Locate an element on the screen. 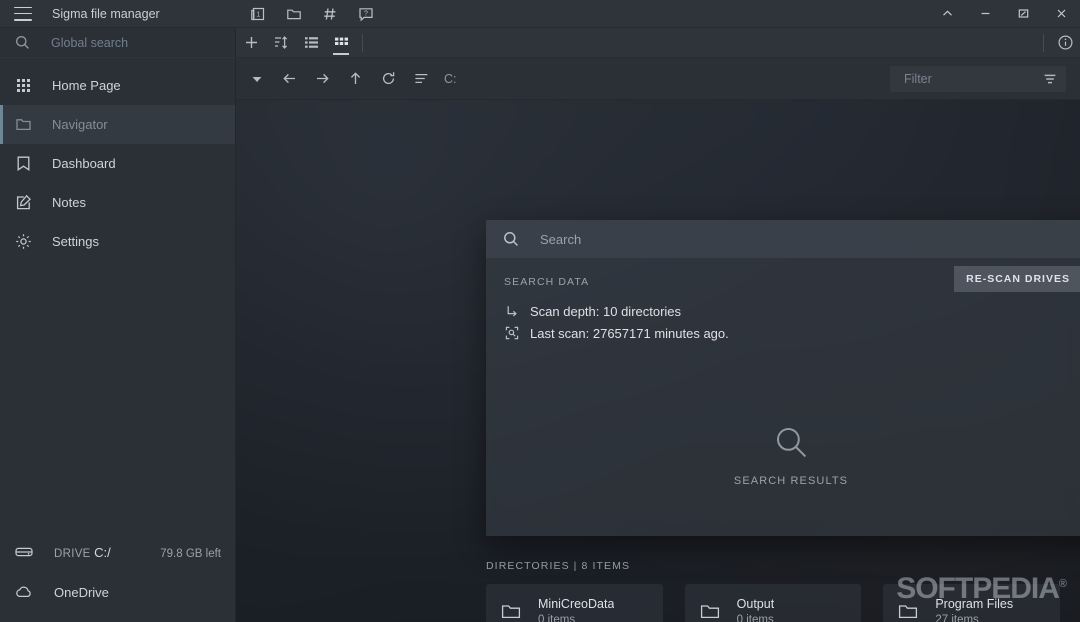 Image resolution: width=1080 pixels, height=622 pixels. filter-input: Filter is located at coordinates (978, 78).